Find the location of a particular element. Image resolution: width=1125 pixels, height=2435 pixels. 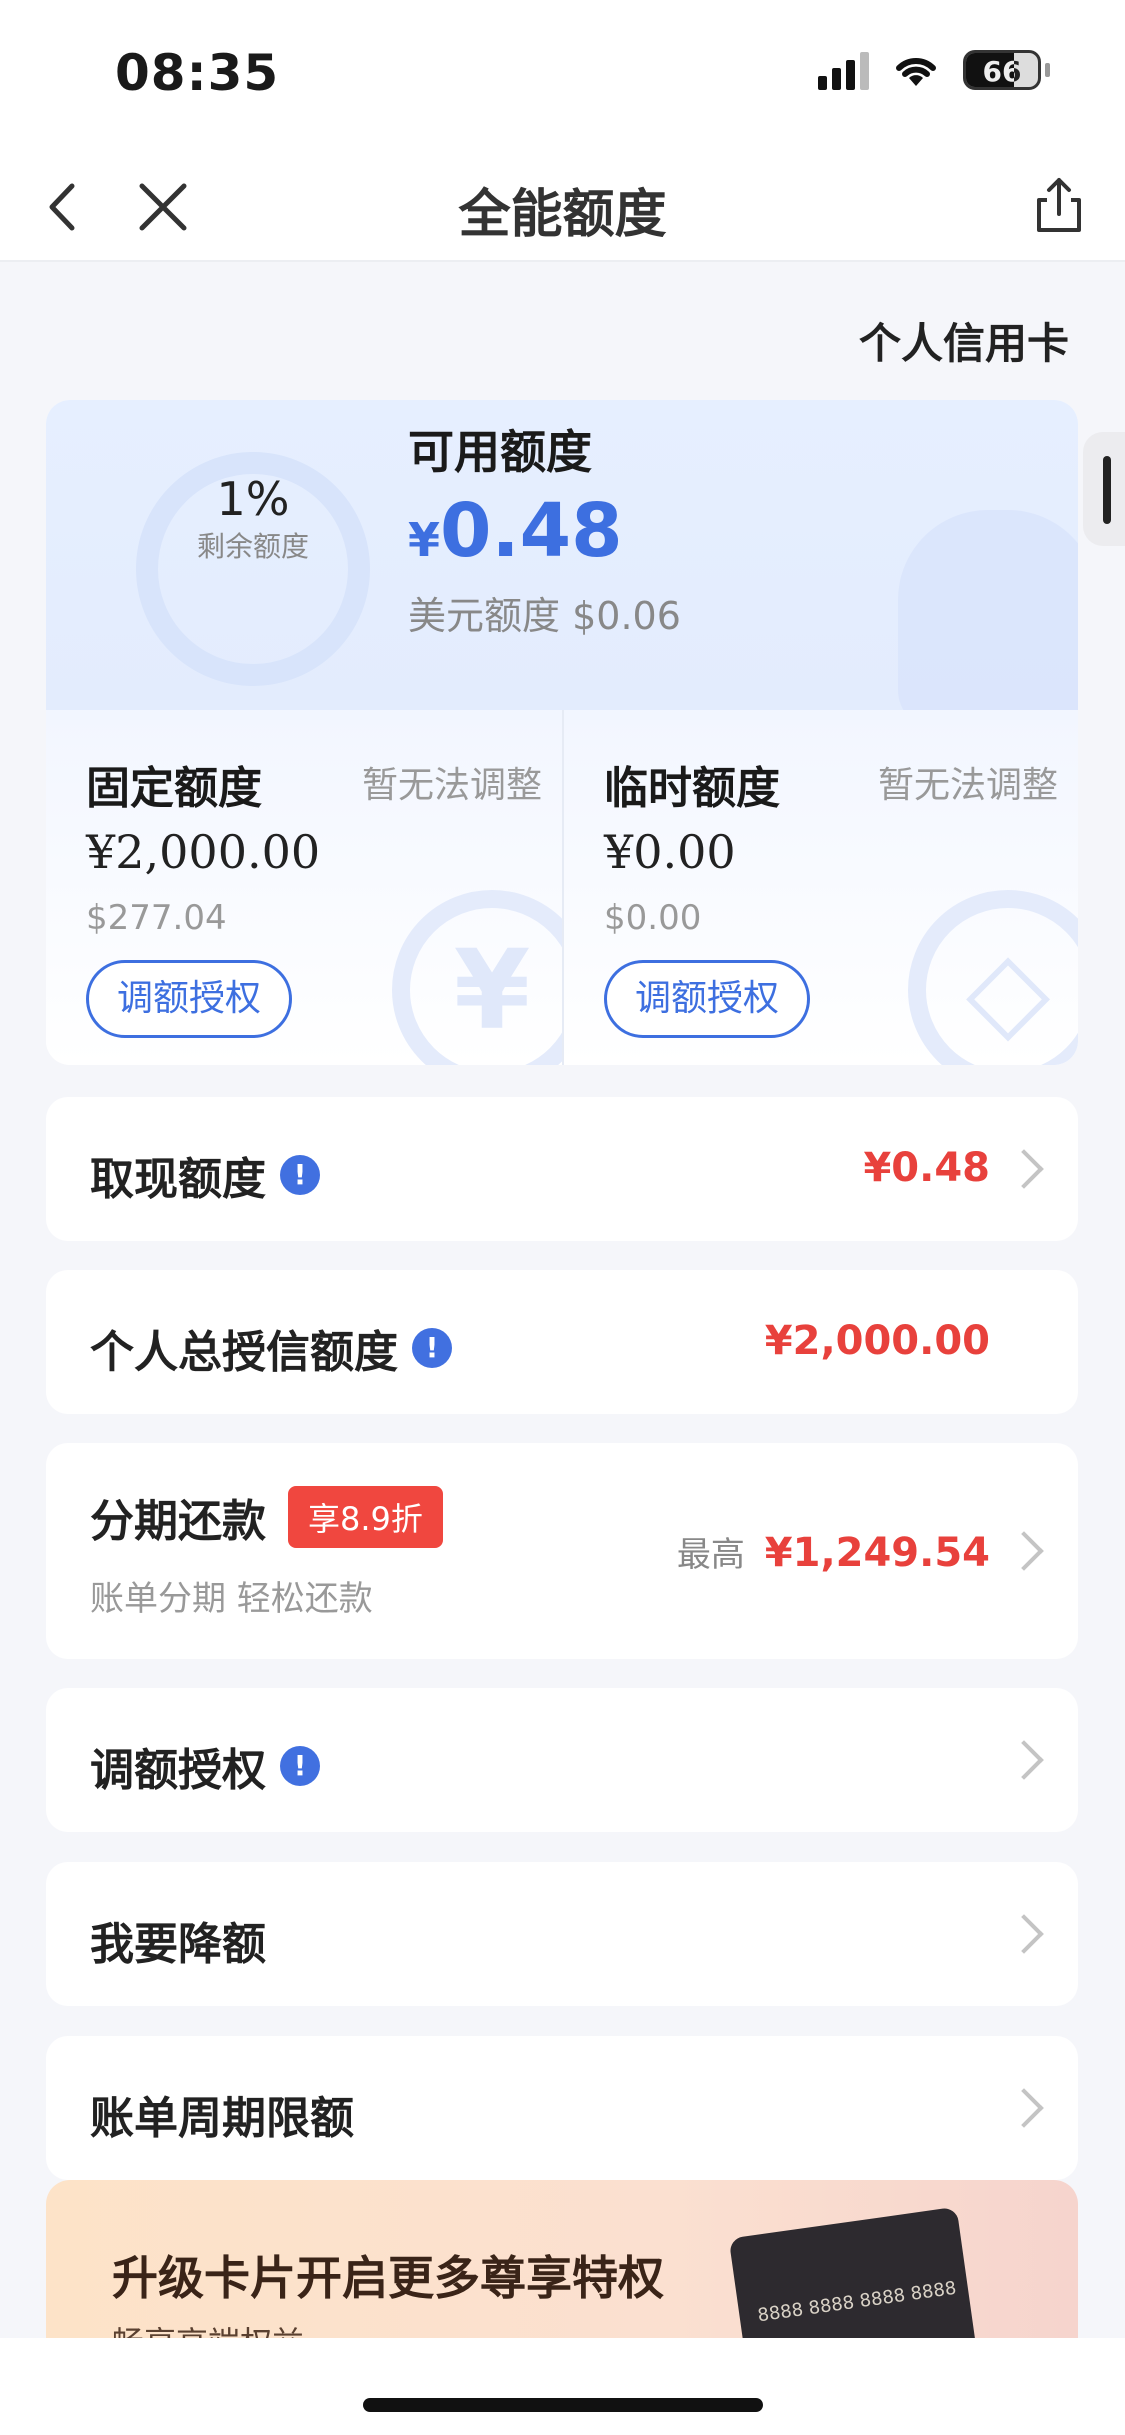

reduce-limit-row: 我要降额 is located at coordinates (562, 1934).